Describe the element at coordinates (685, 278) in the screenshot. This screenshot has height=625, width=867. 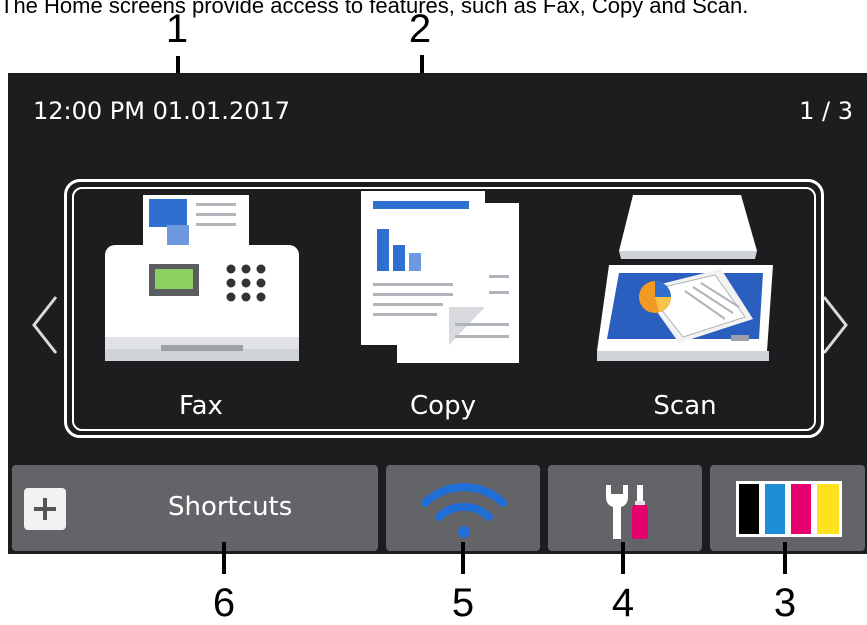
I see `scanner-icon` at that location.